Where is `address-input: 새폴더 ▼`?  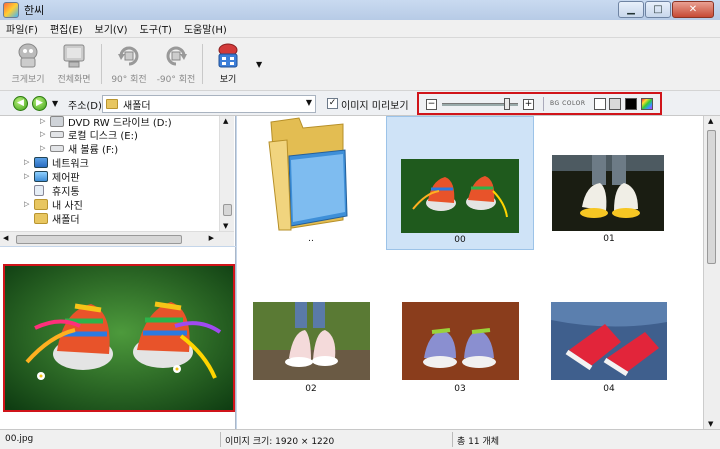 address-input: 새폴더 ▼ is located at coordinates (209, 104).